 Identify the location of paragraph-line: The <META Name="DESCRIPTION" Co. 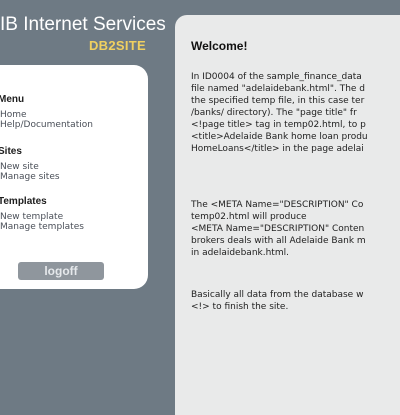
(277, 205).